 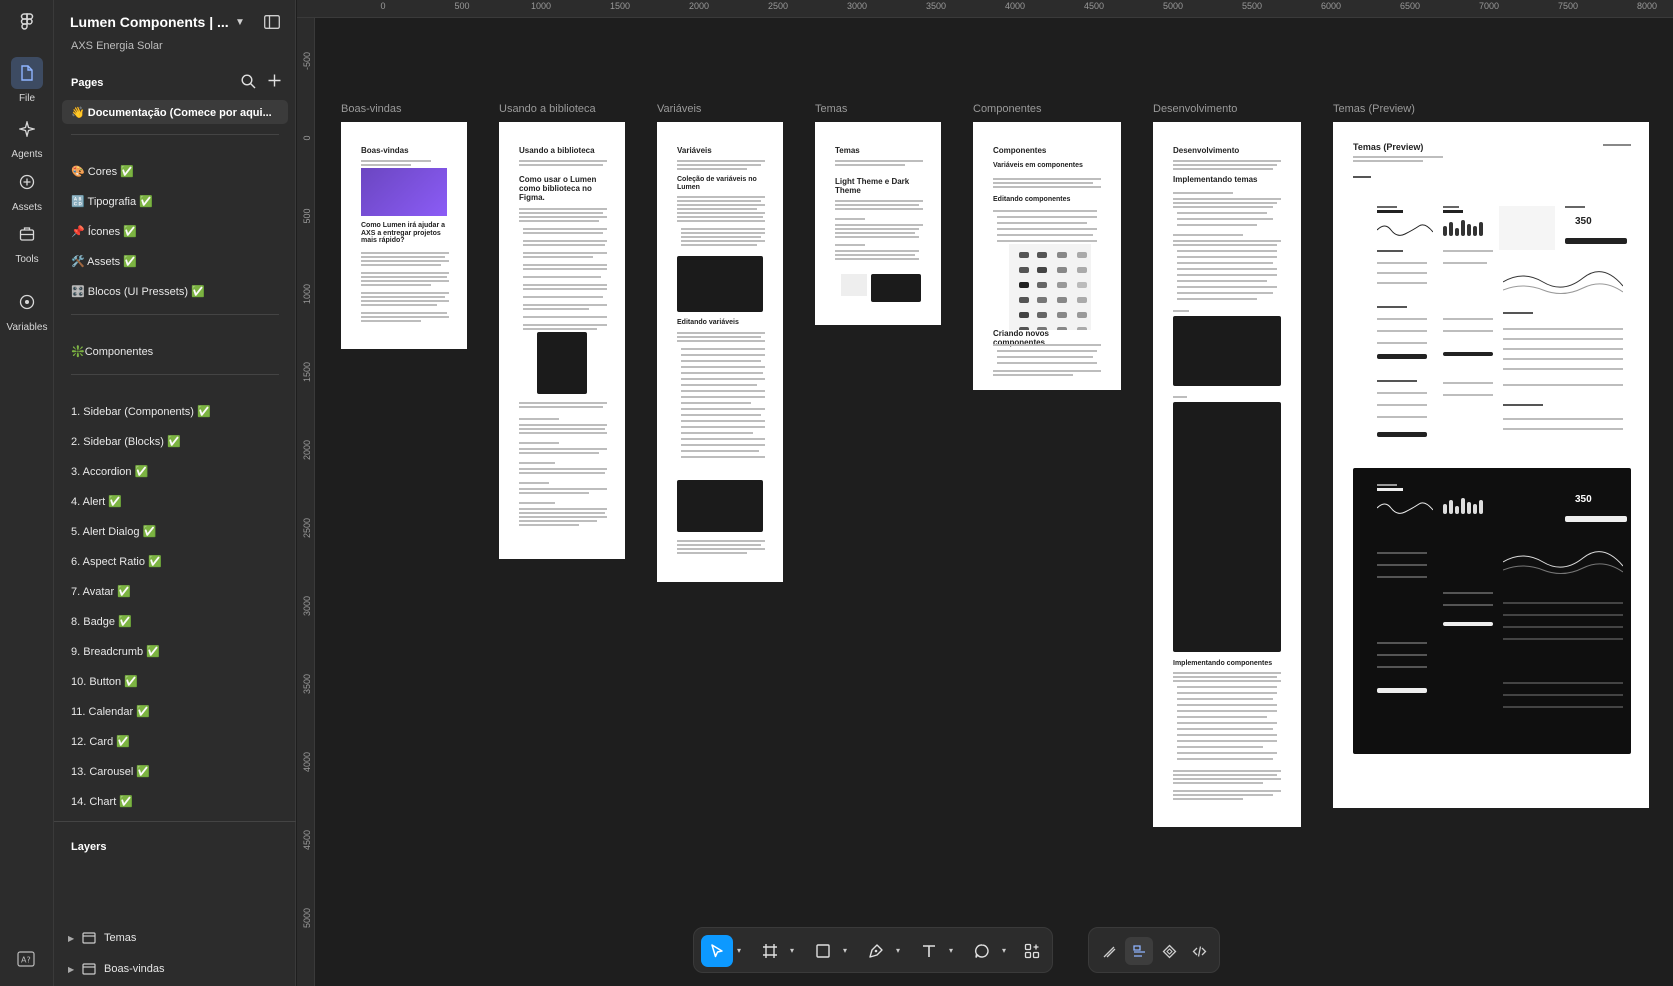 I want to click on page-item-sidebar-blocks: 2. Sidebar (Blocks) ✅, so click(x=175, y=441).